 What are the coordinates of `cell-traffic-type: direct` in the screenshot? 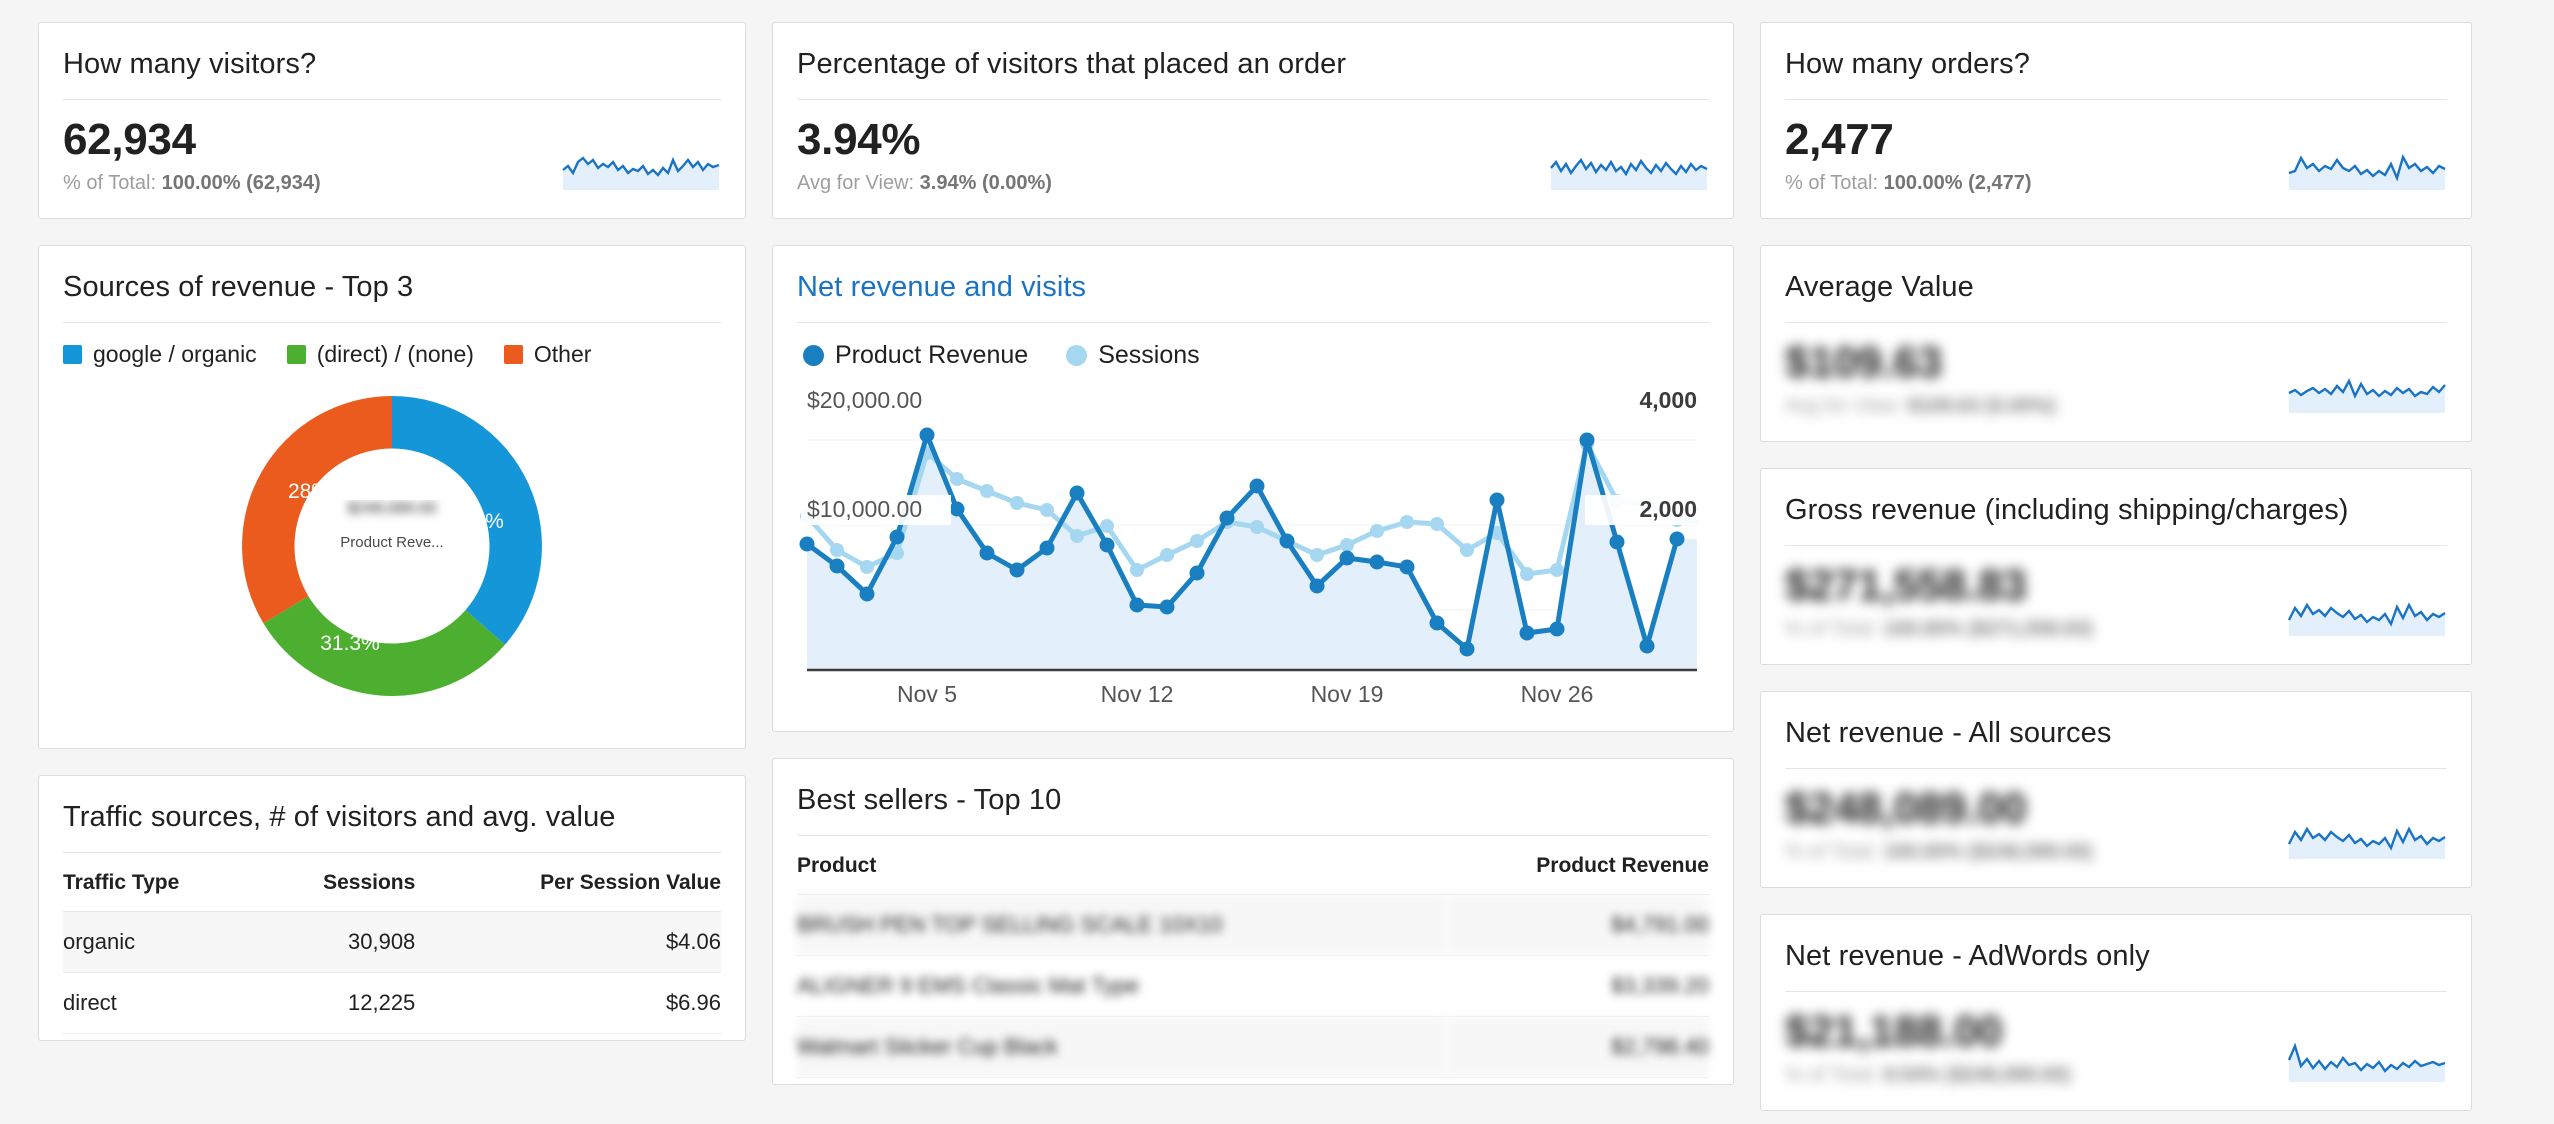 It's located at (161, 1003).